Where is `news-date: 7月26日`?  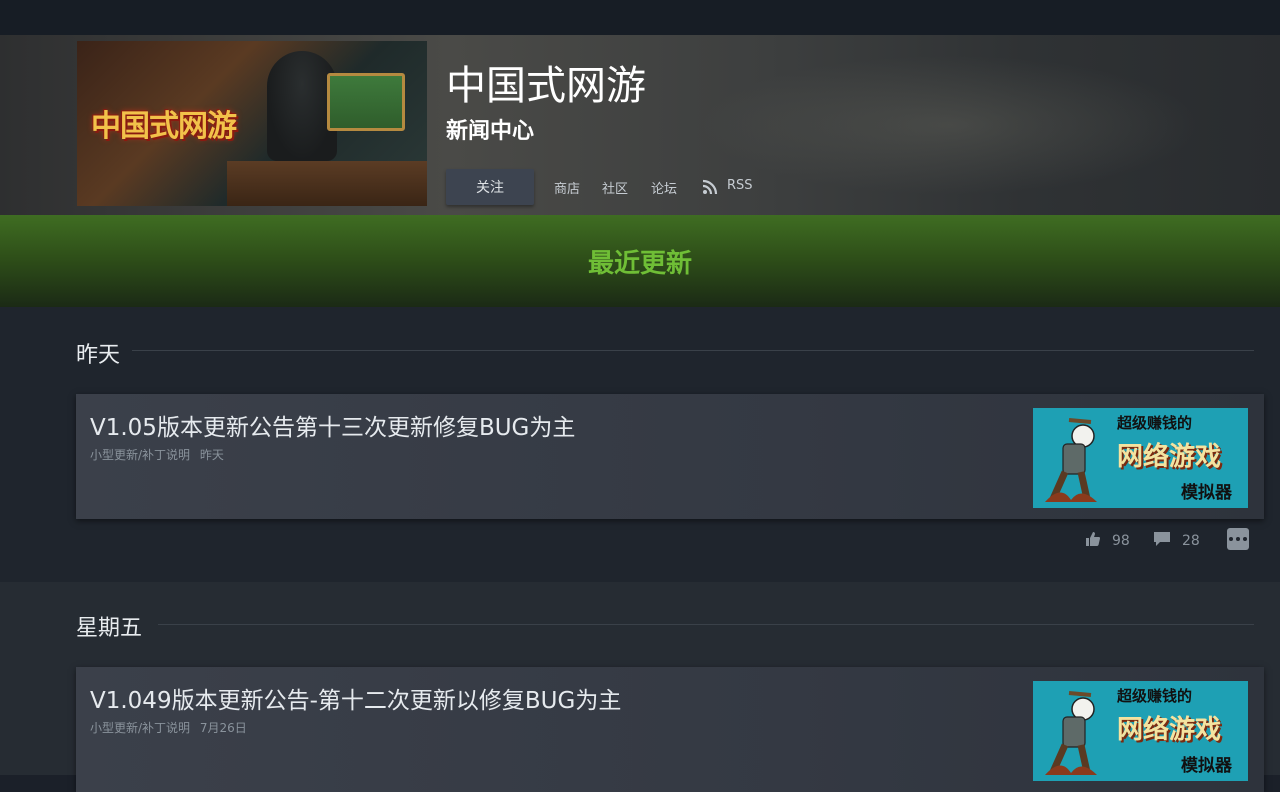 news-date: 7月26日 is located at coordinates (223, 728).